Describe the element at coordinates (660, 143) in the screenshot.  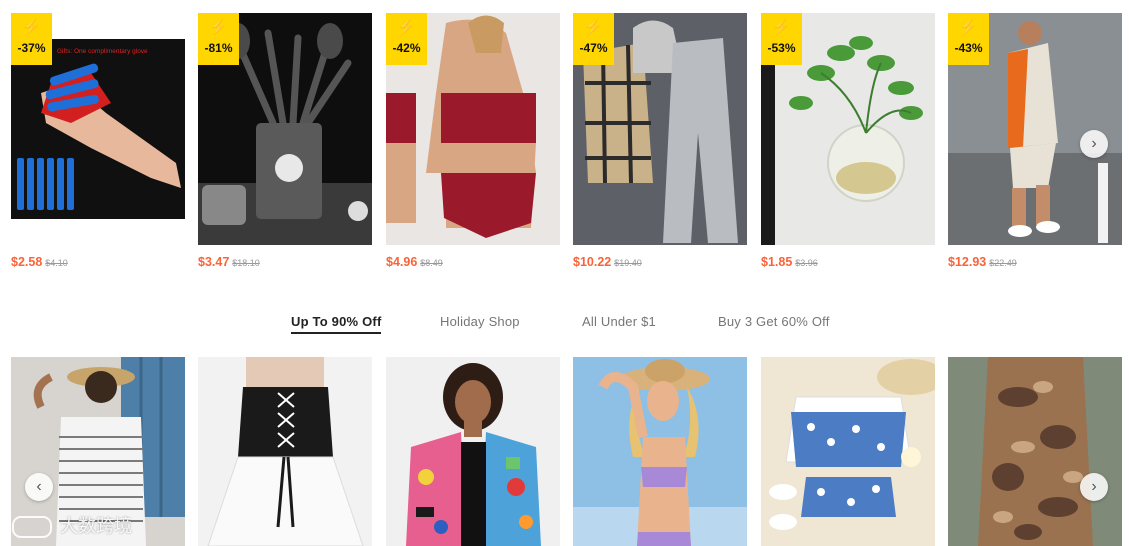
I see `product-card: ⚡ -47% $10.22 $19.40` at that location.